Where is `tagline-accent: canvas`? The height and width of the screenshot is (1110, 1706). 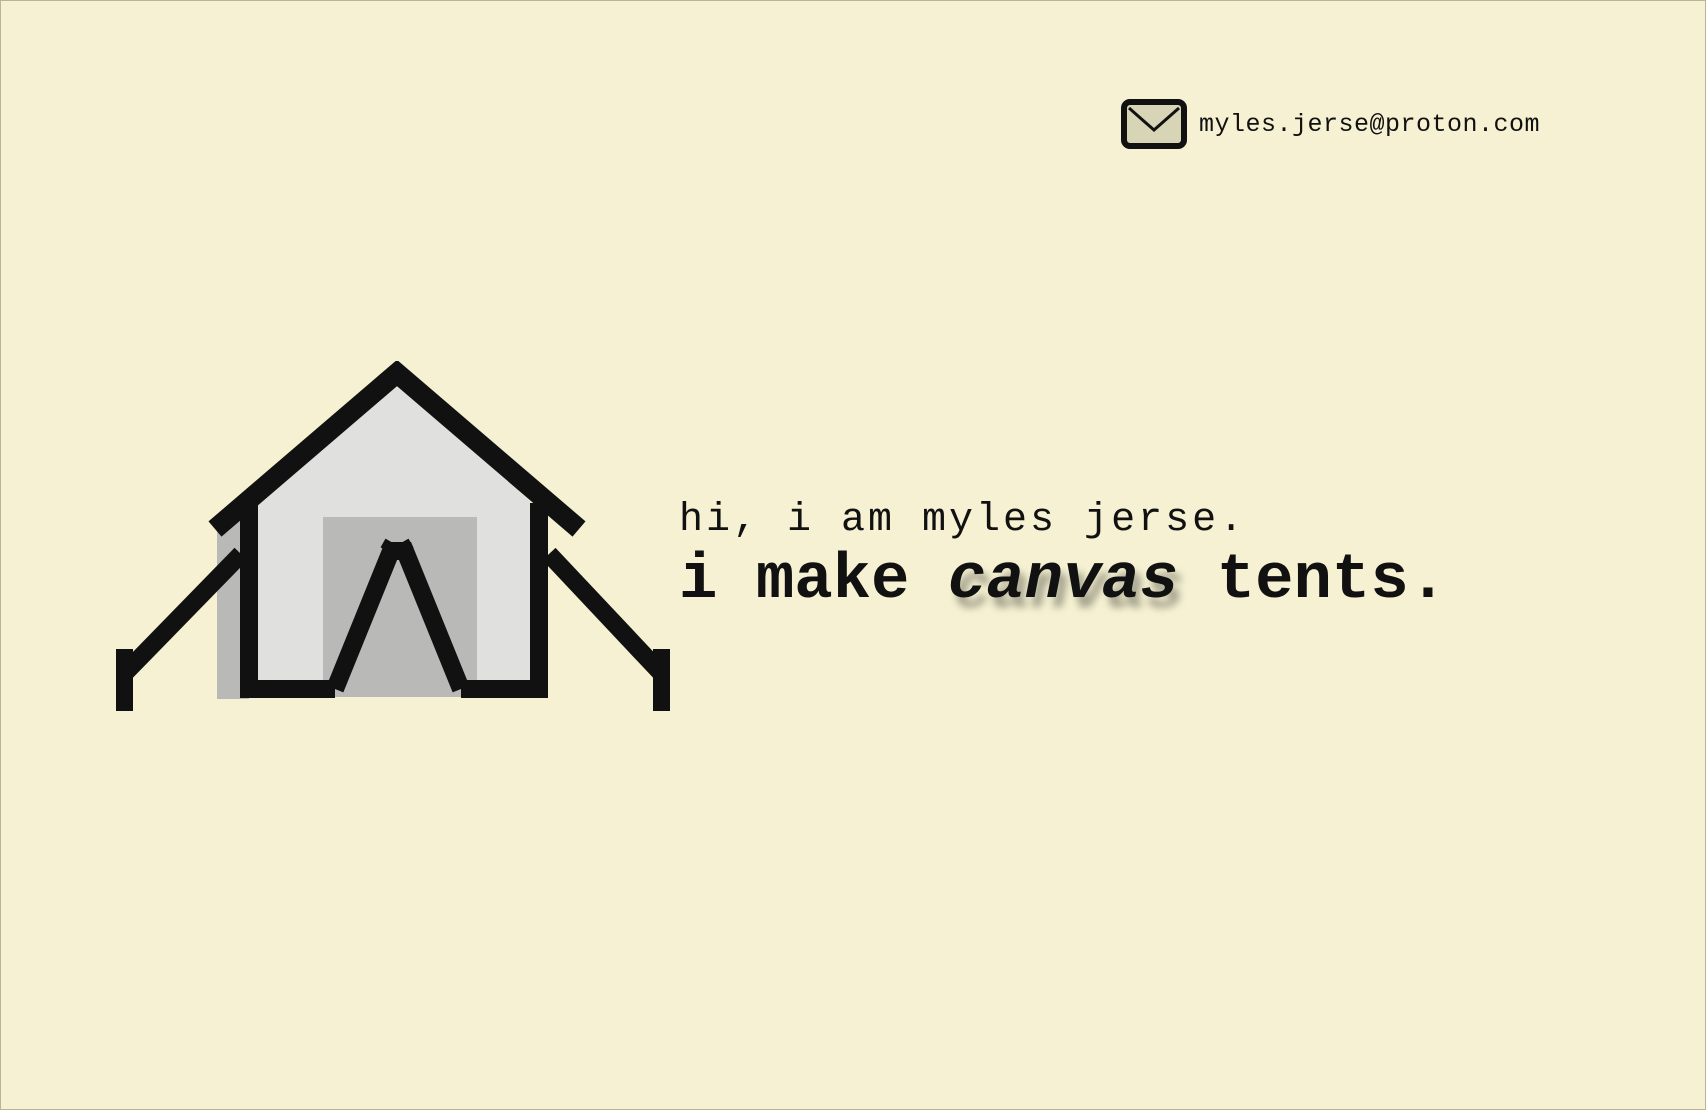 tagline-accent: canvas is located at coordinates (1063, 581).